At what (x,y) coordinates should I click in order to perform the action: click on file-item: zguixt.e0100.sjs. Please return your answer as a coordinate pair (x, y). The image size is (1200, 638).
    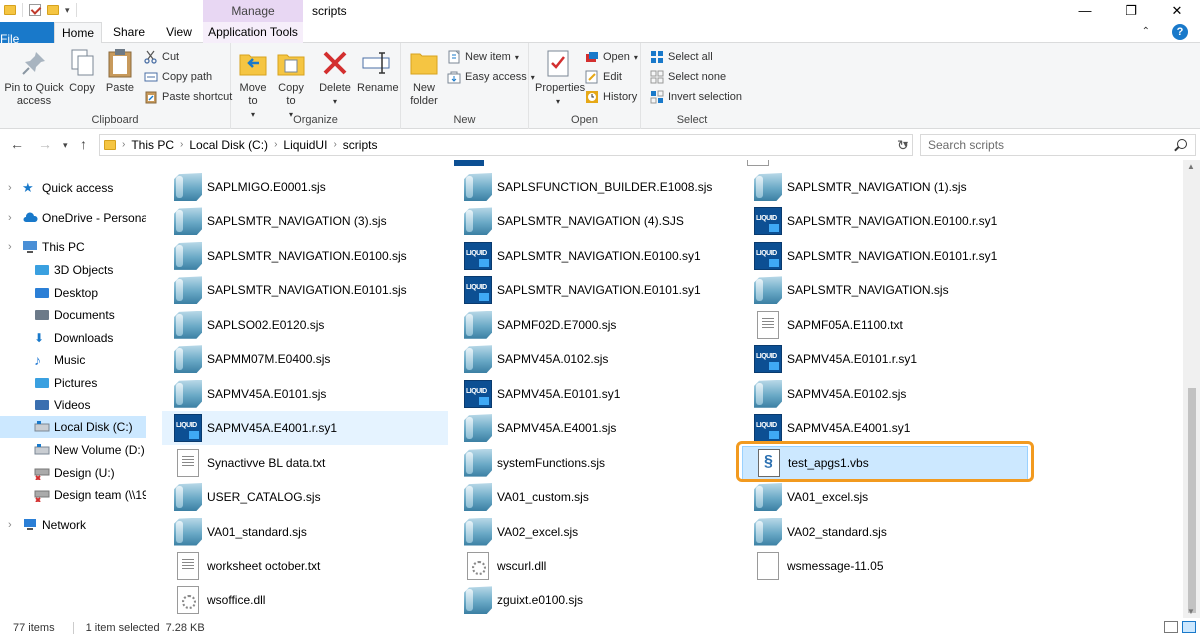
    Looking at the image, I should click on (595, 600).